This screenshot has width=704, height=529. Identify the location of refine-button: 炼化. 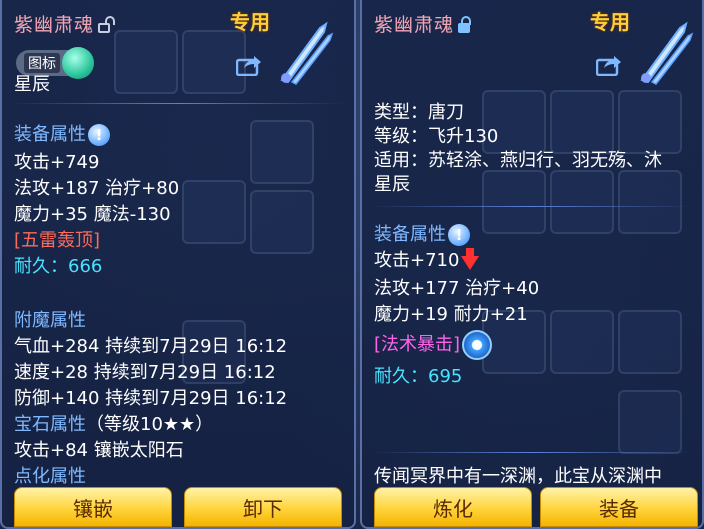
(453, 507).